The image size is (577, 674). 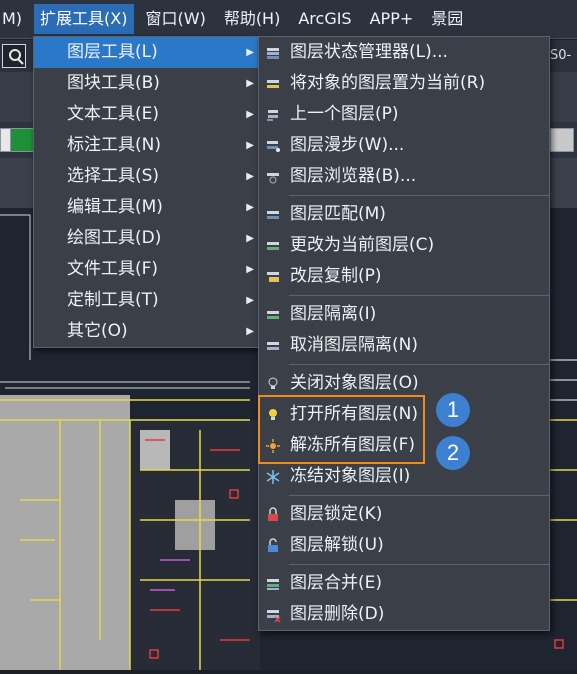 What do you see at coordinates (404, 614) in the screenshot?
I see `menu-item-layer-delete: 图层删除(D)` at bounding box center [404, 614].